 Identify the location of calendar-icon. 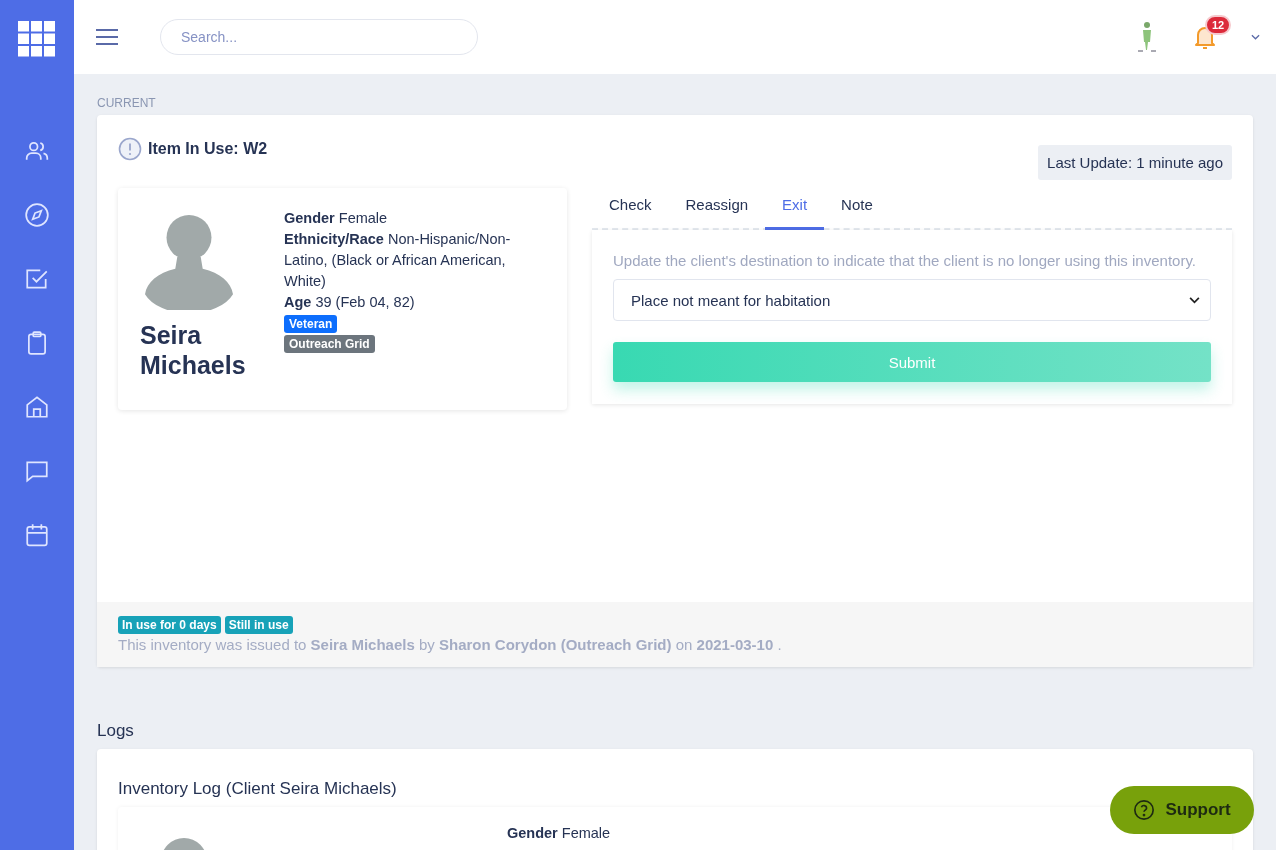
(37, 535).